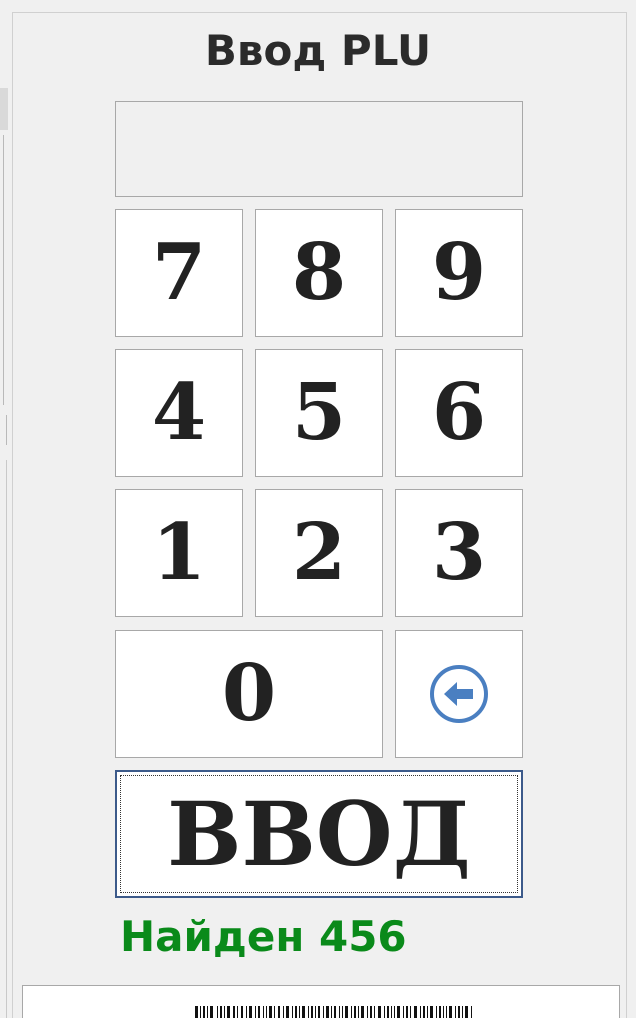 The image size is (636, 1018). Describe the element at coordinates (319, 149) in the screenshot. I see `plu-input-display` at that location.